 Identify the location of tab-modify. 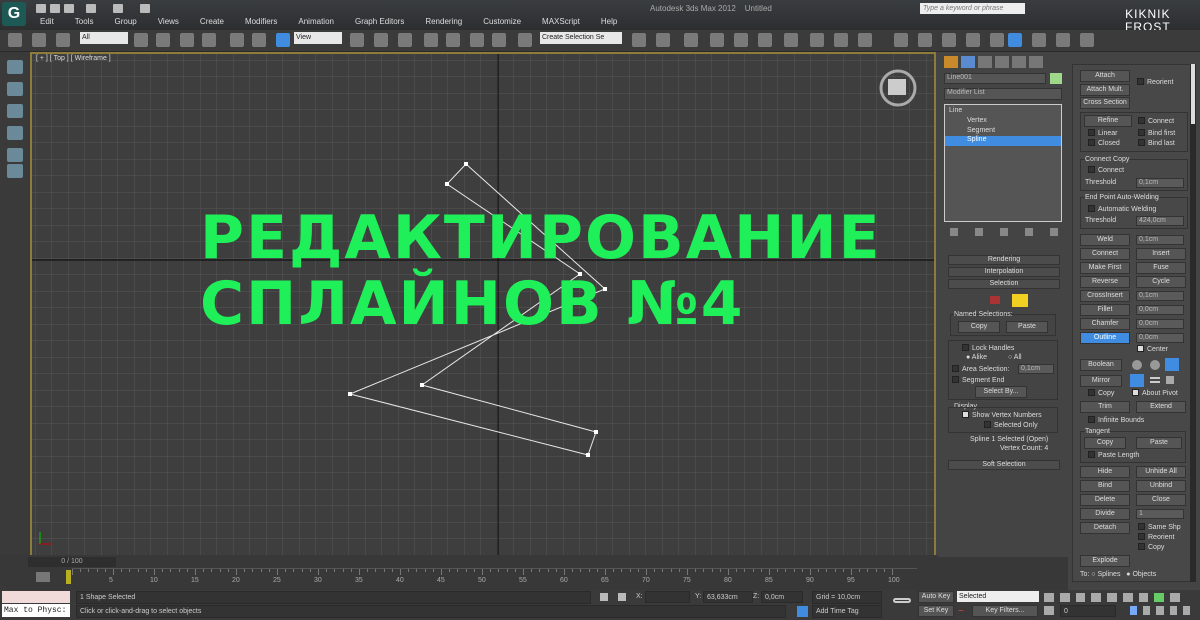
(968, 62).